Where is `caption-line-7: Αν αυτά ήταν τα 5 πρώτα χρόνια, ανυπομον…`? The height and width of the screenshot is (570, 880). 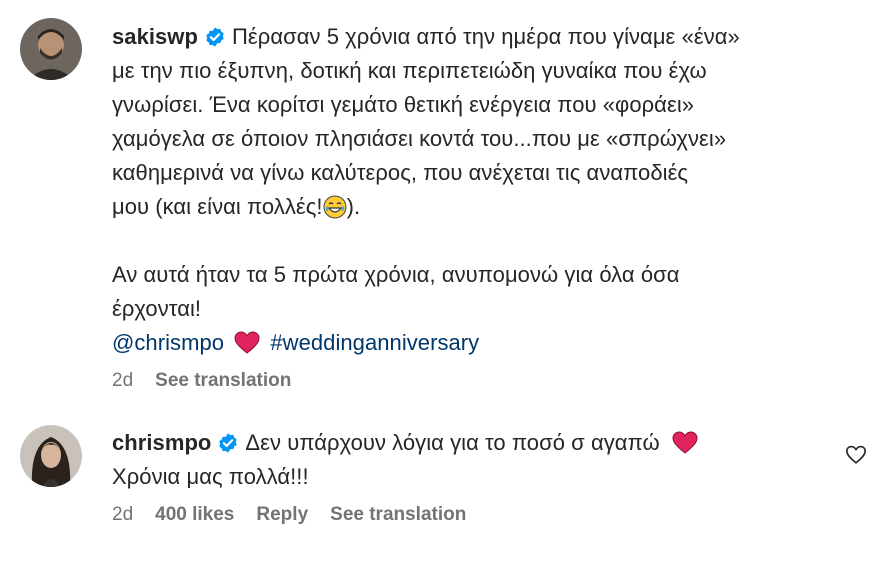 caption-line-7: Αν αυτά ήταν τα 5 πρώτα χρόνια, ανυπομον… is located at coordinates (396, 274).